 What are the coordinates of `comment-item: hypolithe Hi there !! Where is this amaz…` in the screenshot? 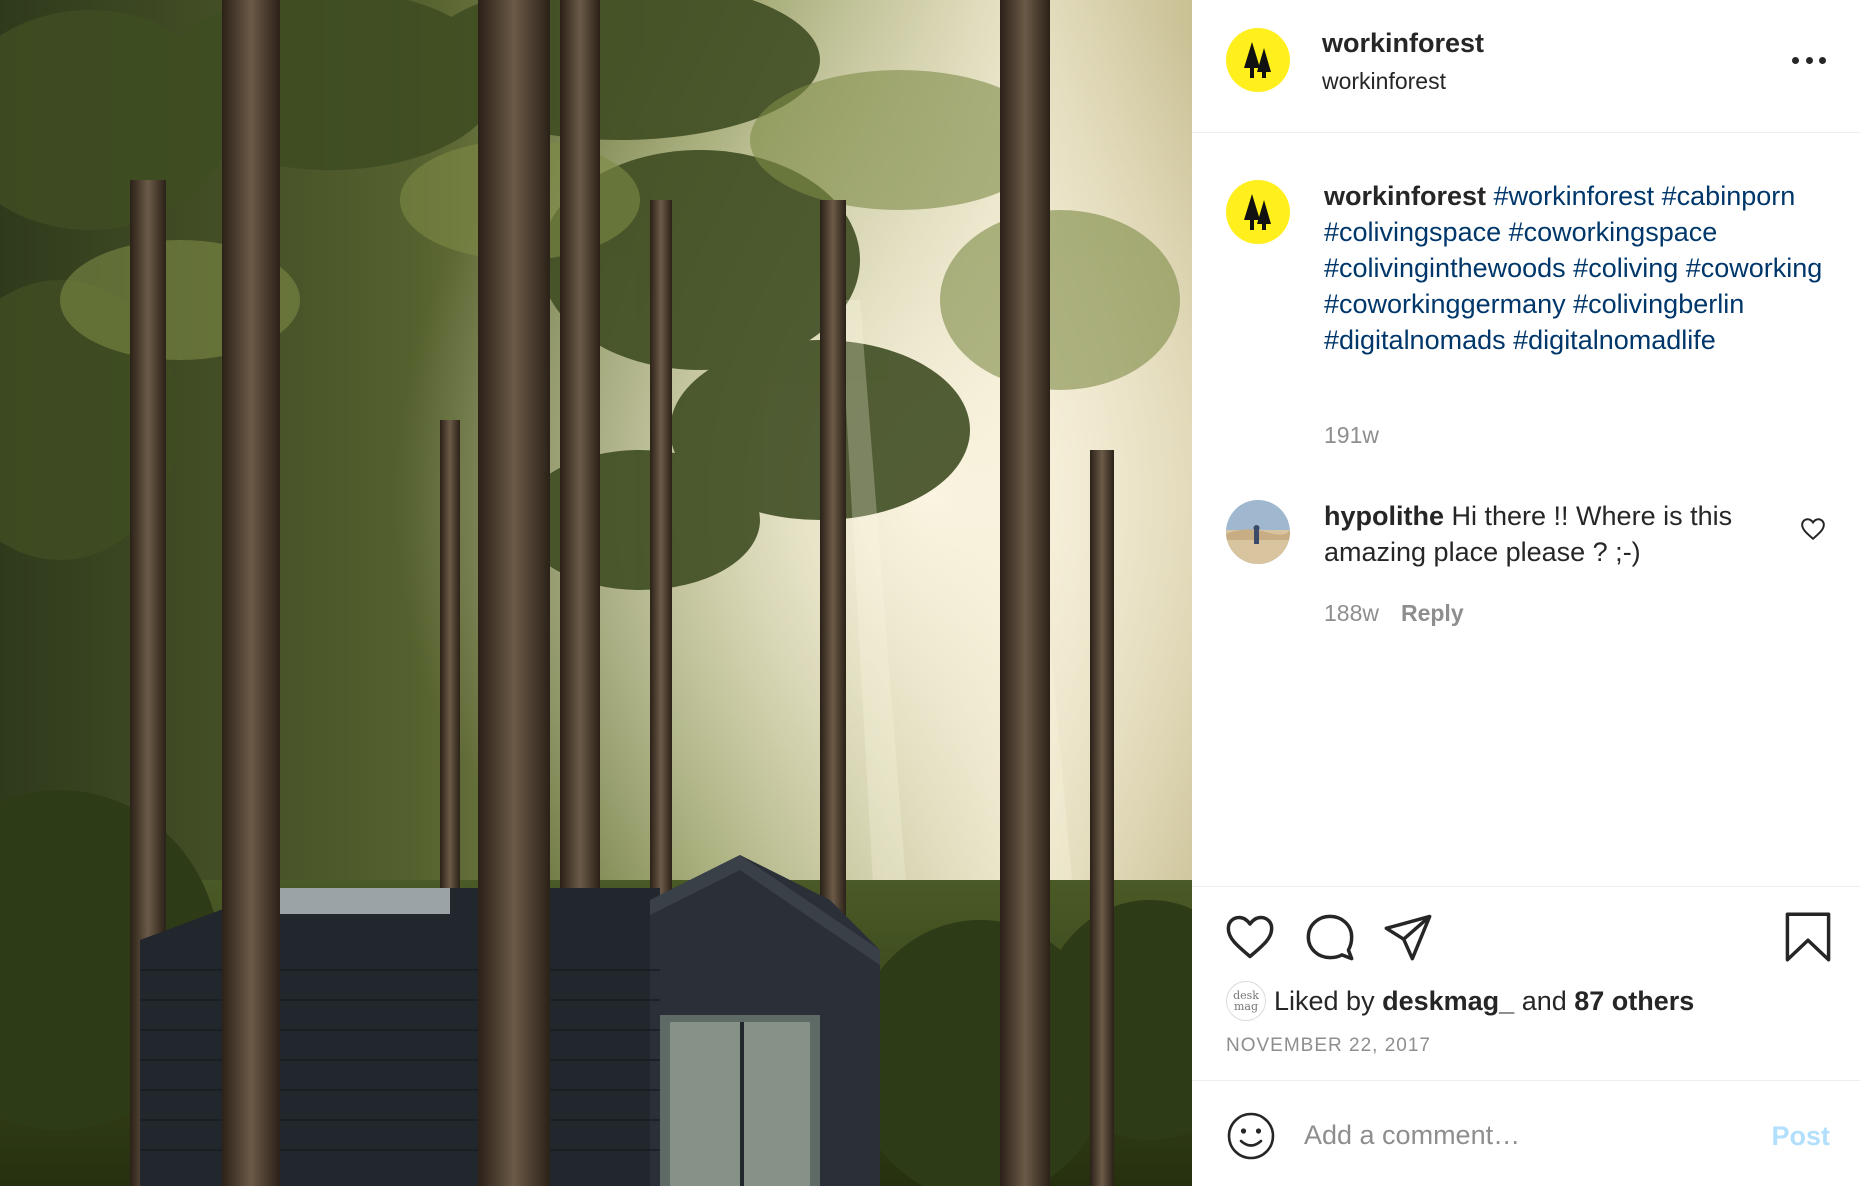 It's located at (1526, 561).